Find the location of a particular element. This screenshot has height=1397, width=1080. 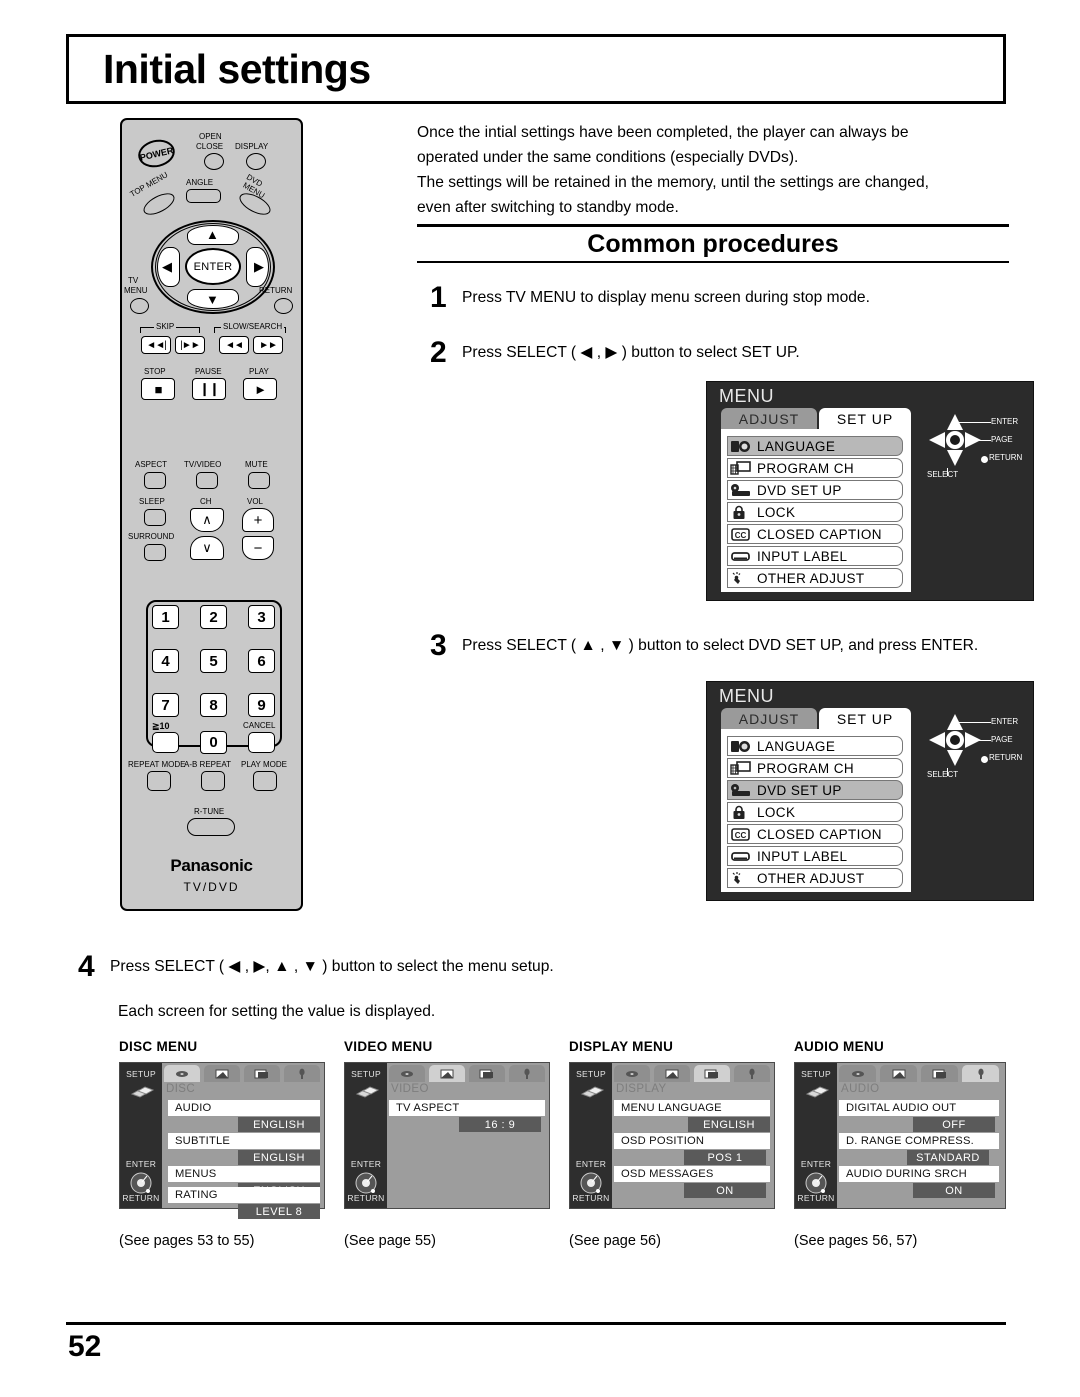

aspect-button is located at coordinates (155, 480).